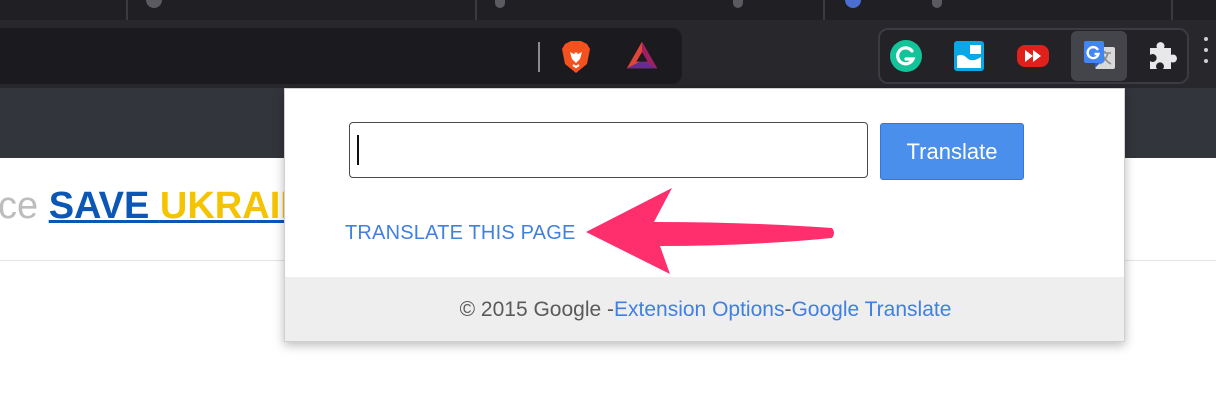 This screenshot has width=1216, height=414. What do you see at coordinates (1206, 55) in the screenshot?
I see `browser-menu-icon` at bounding box center [1206, 55].